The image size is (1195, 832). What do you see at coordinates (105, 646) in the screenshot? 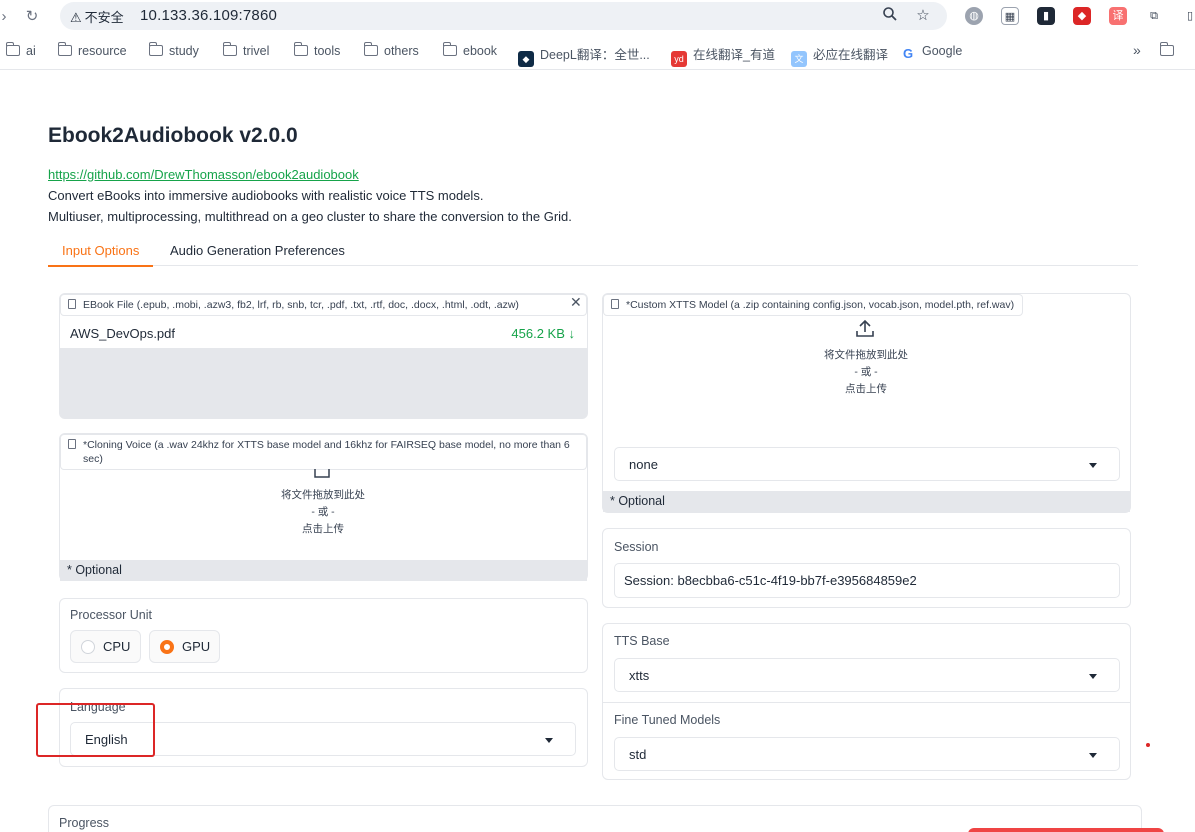
I see `radio-cpu: CPU` at bounding box center [105, 646].